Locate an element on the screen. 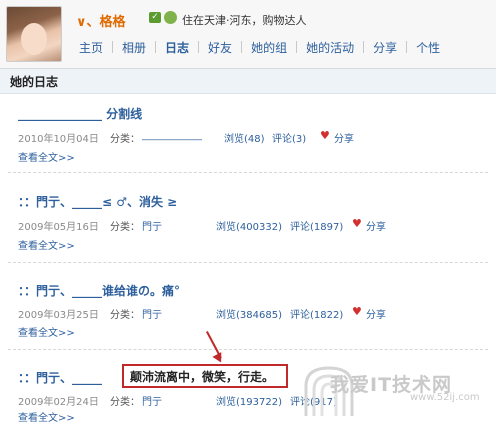 Image resolution: width=496 pixels, height=424 pixels. username: ∨、格格 is located at coordinates (101, 20).